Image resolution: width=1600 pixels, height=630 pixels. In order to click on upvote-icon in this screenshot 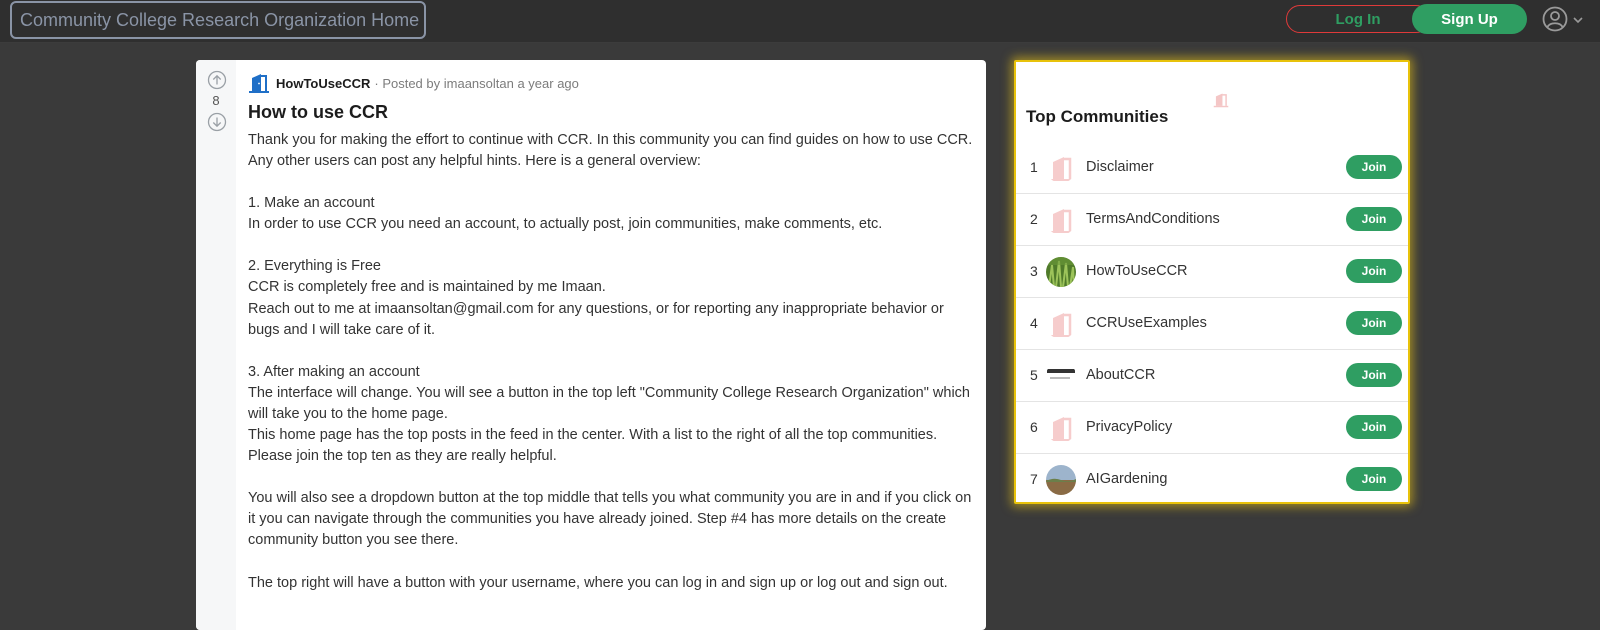, I will do `click(217, 80)`.